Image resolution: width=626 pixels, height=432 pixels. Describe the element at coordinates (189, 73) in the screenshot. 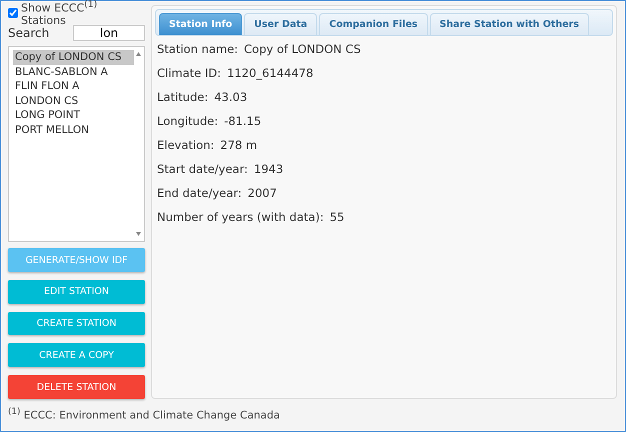

I see `field-label: Climate ID:` at that location.